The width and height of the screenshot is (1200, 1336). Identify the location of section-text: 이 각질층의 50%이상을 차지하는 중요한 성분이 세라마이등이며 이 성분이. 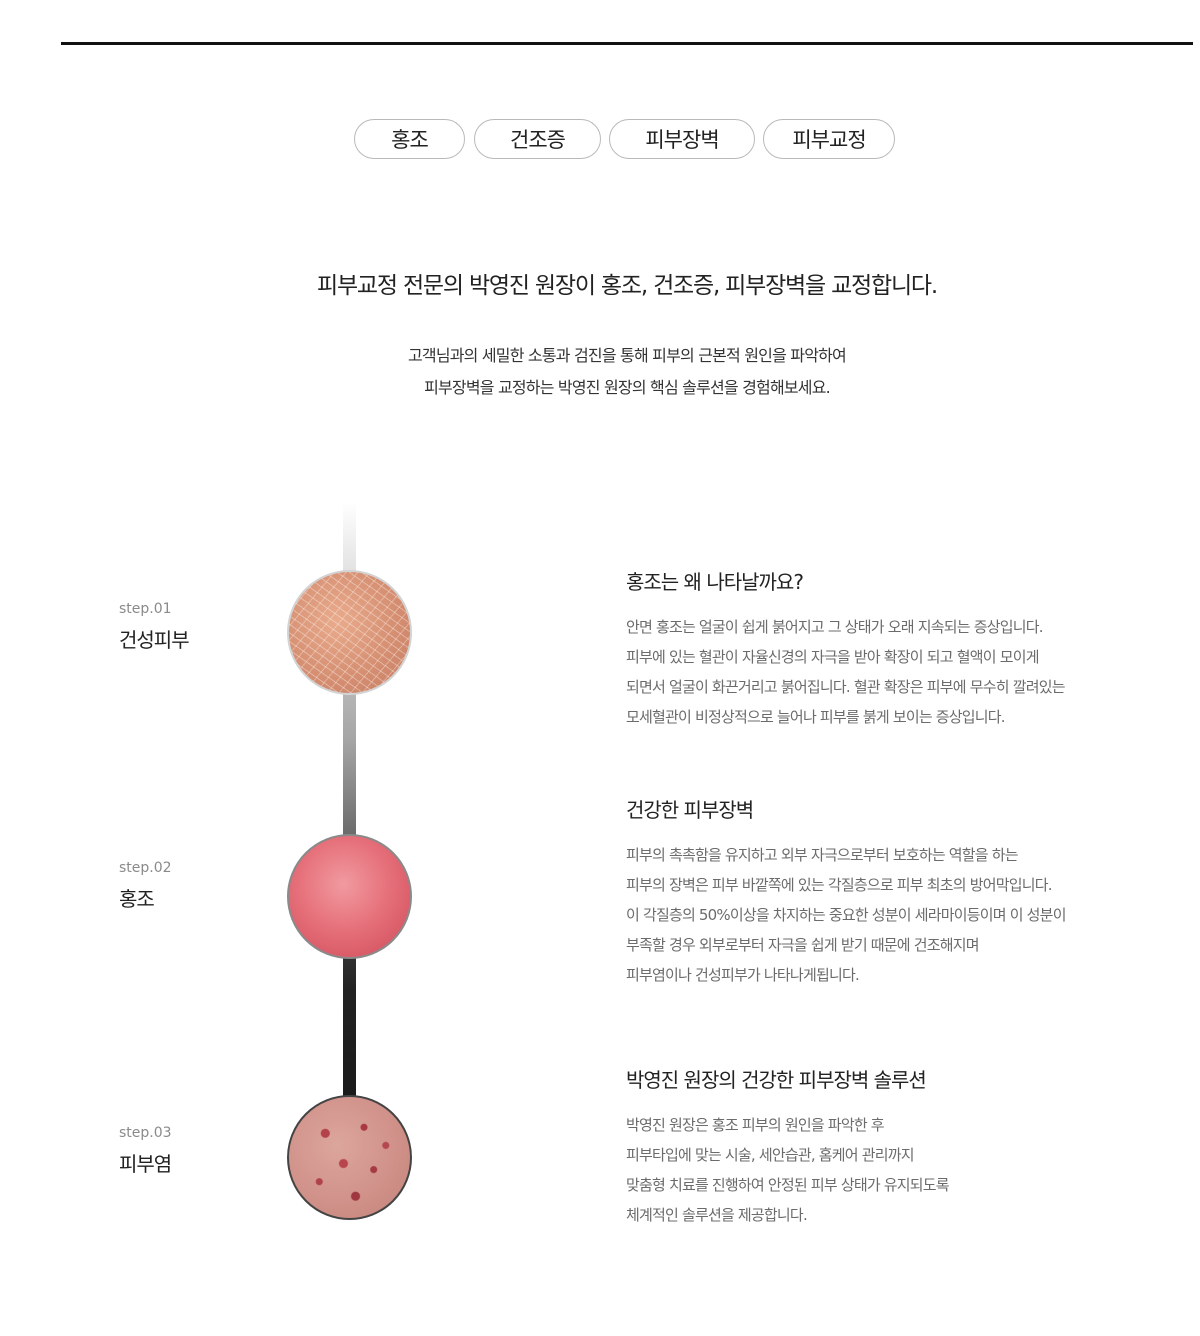
(846, 915).